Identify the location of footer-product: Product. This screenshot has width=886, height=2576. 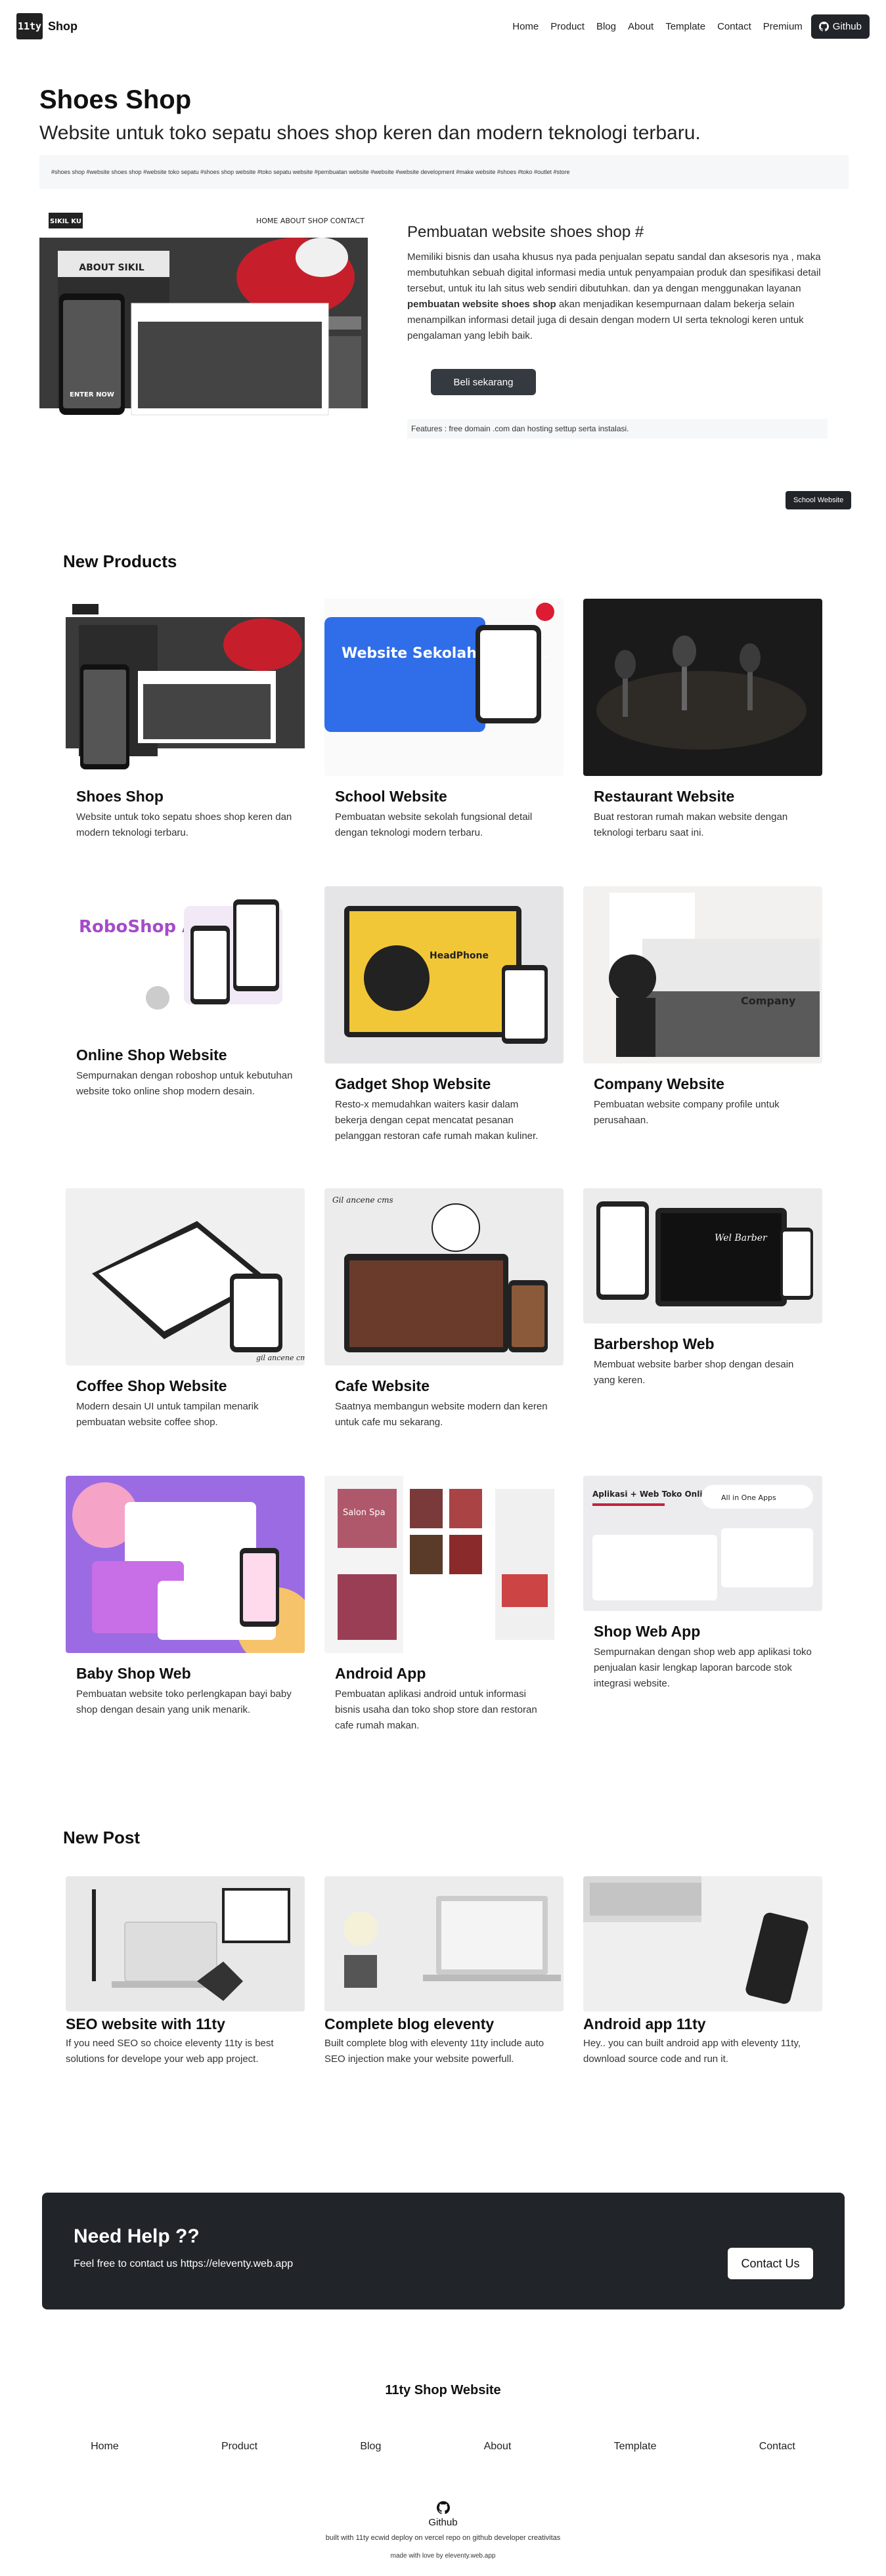
(239, 2447).